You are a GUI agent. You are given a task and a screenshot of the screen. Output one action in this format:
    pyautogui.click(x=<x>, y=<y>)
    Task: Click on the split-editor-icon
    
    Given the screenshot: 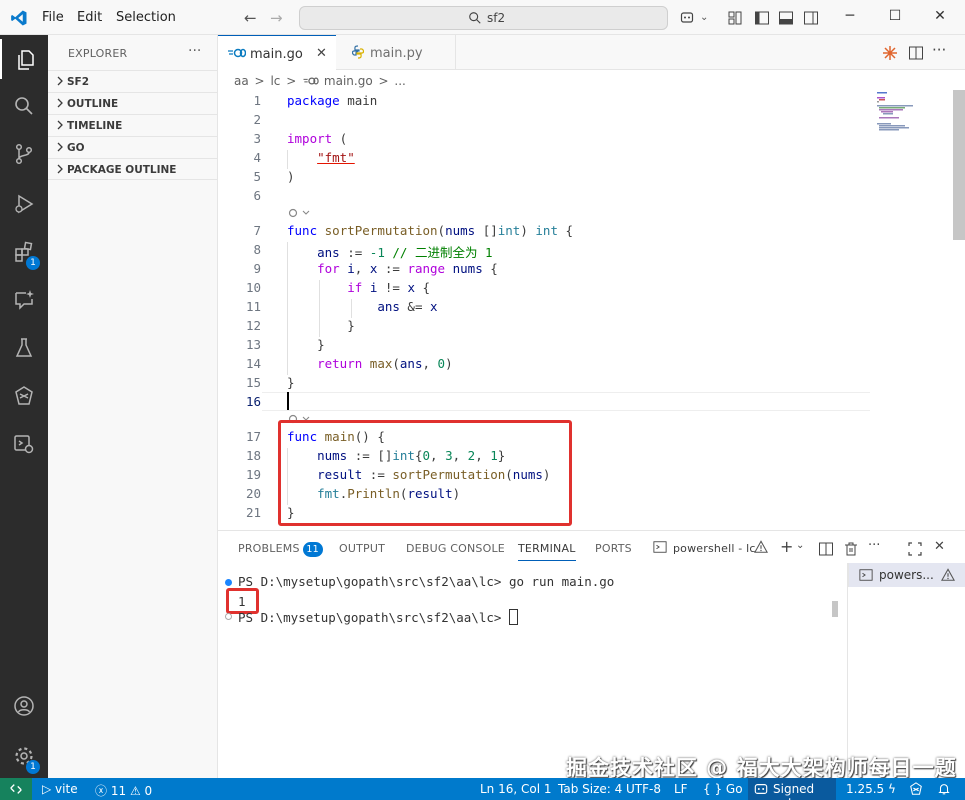 What is the action you would take?
    pyautogui.click(x=916, y=53)
    